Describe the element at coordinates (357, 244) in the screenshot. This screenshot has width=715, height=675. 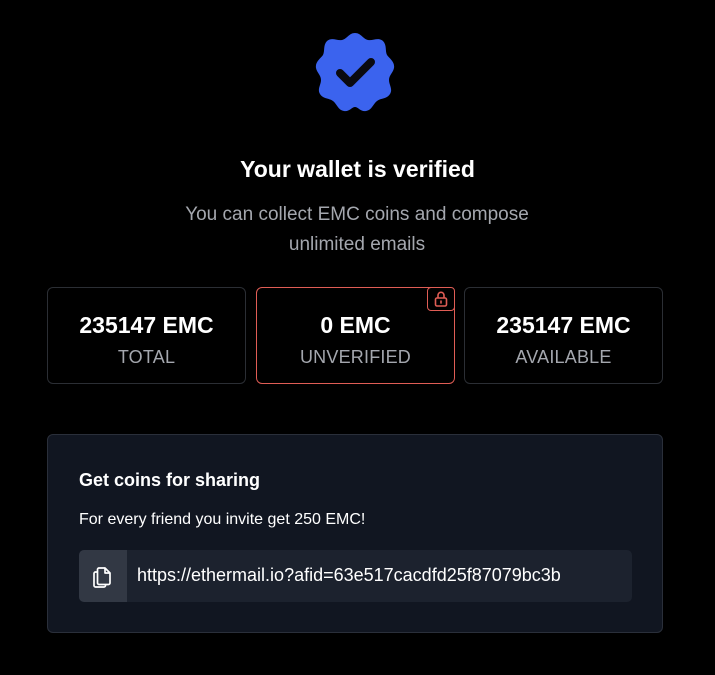
I see `subtitle-line-2: unlimited emails` at that location.